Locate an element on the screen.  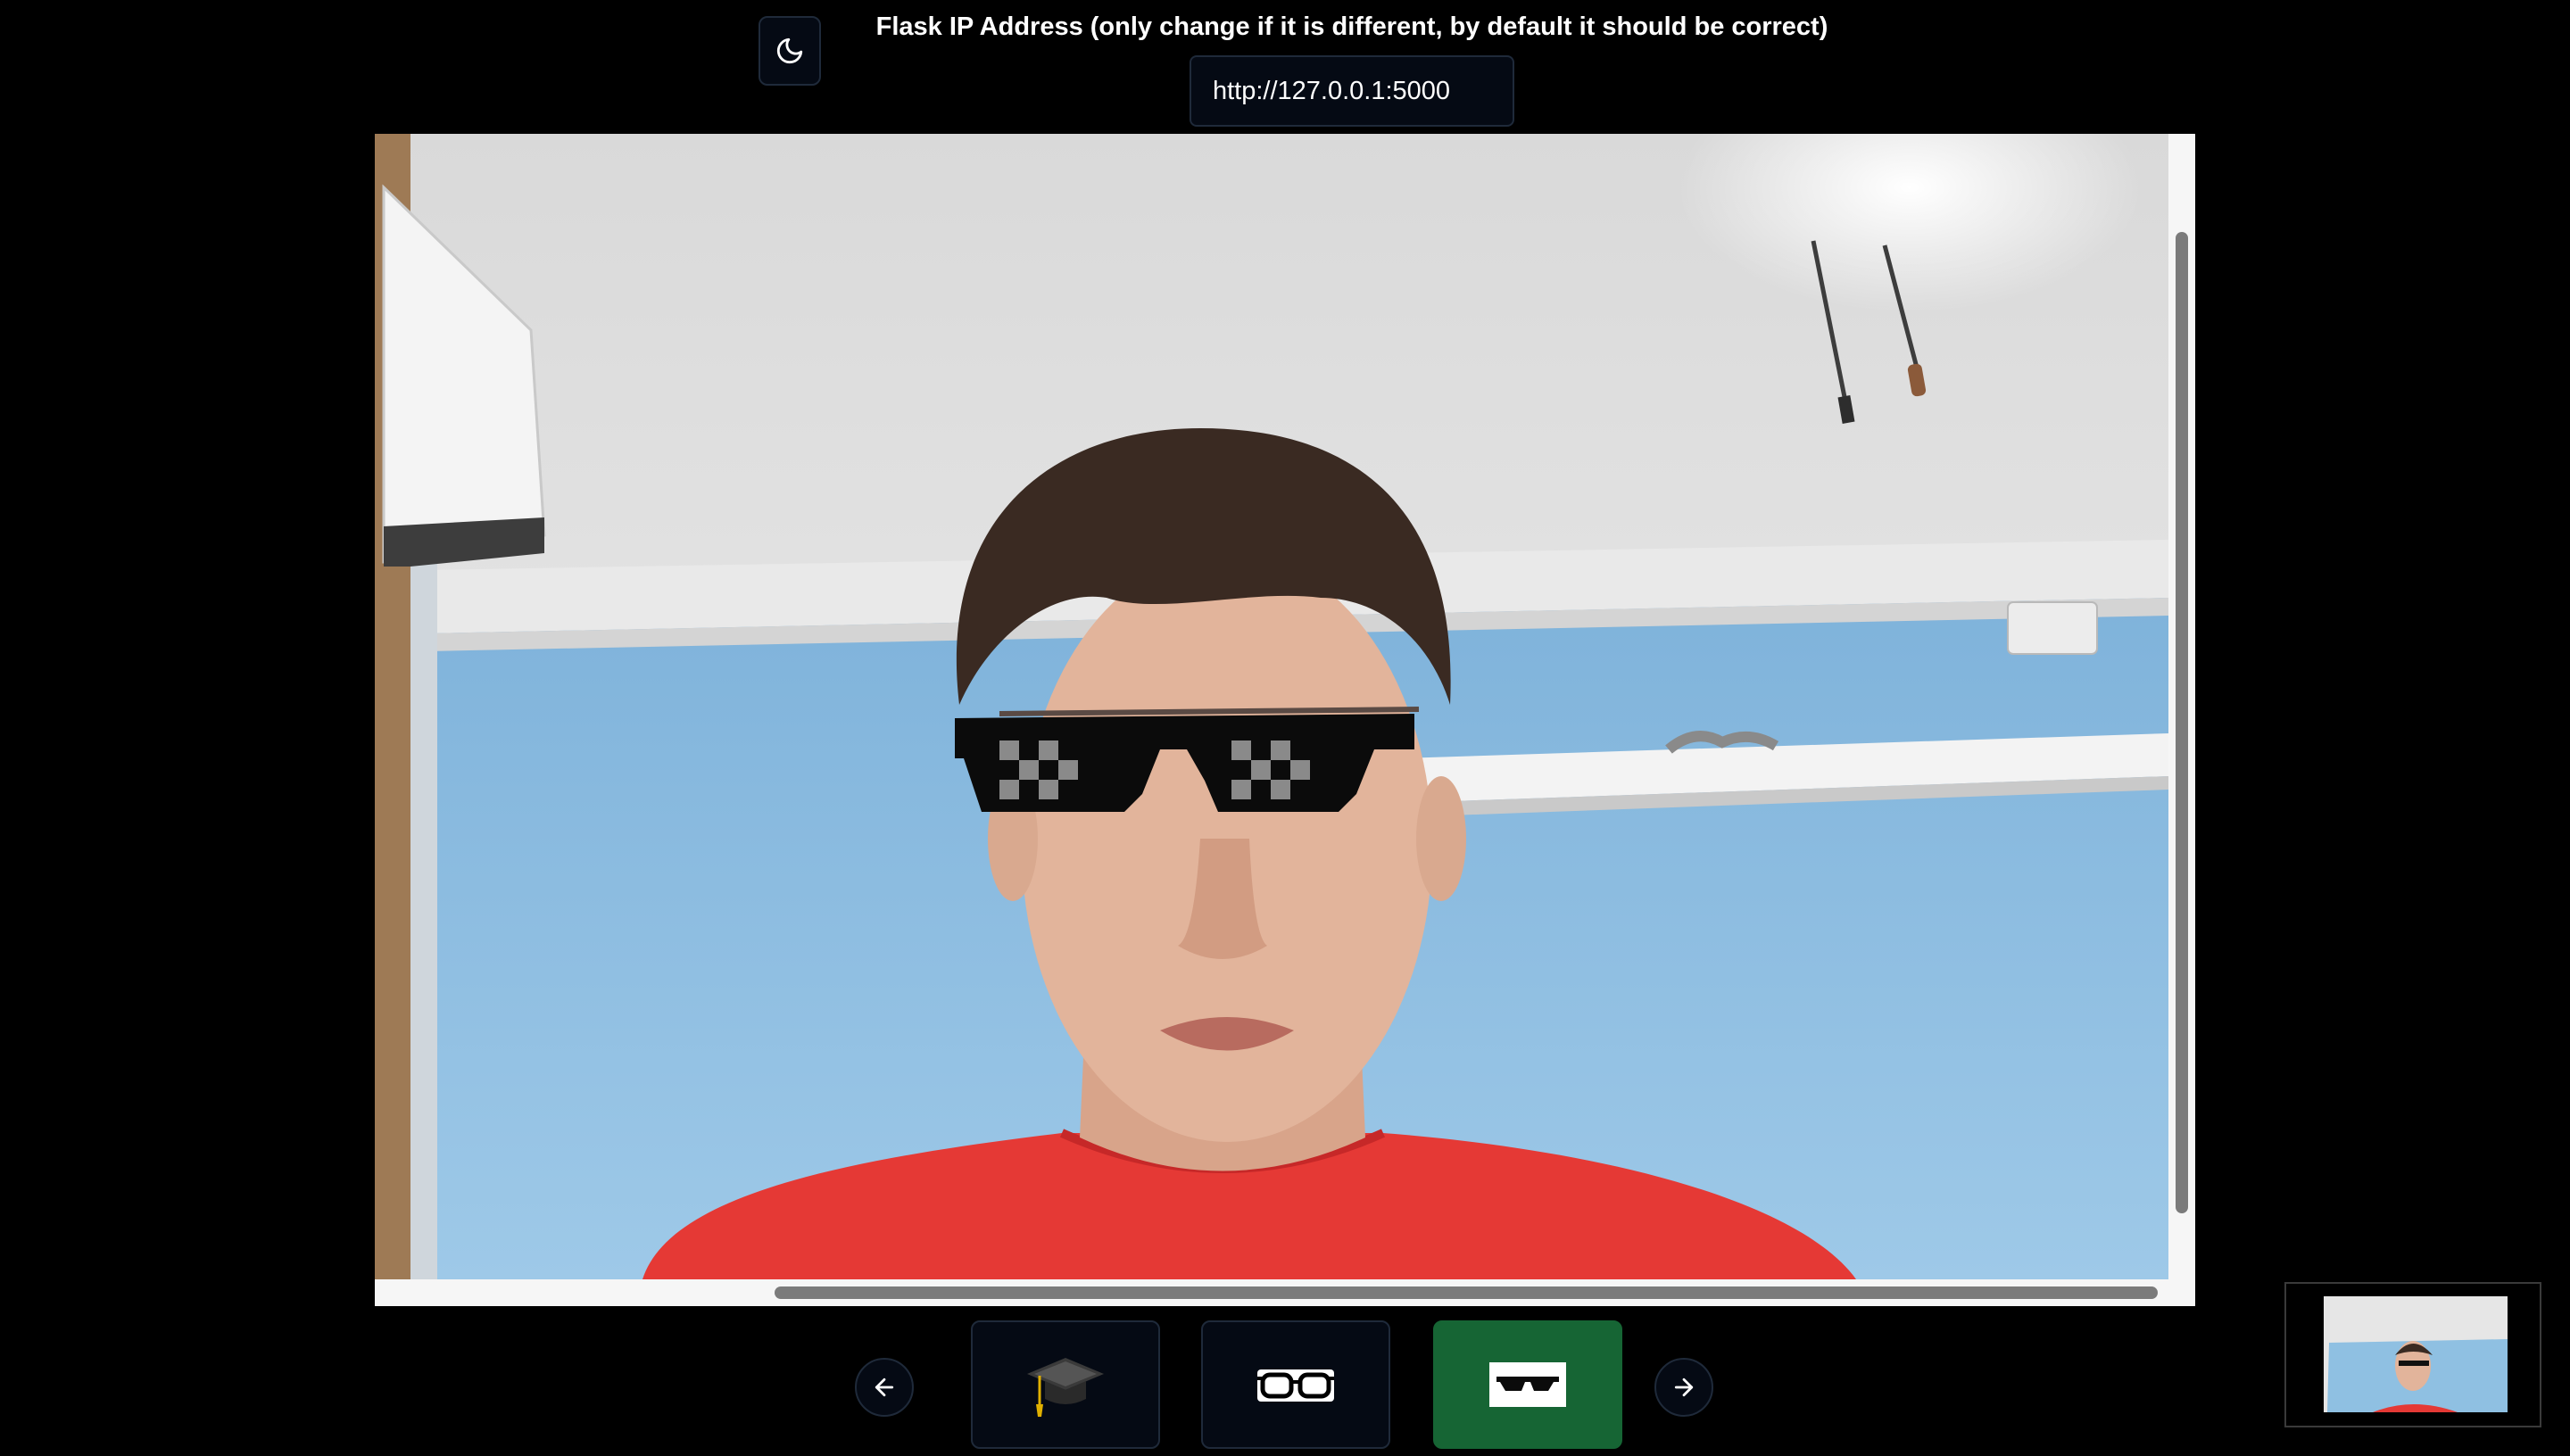
glasses-icon is located at coordinates (1295, 1386).